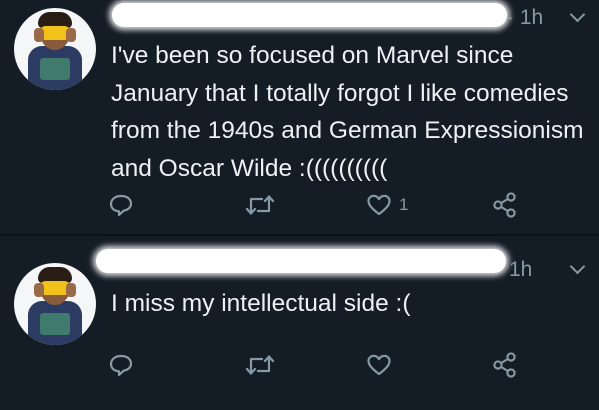 The width and height of the screenshot is (599, 410). What do you see at coordinates (404, 204) in the screenshot?
I see `like-count: 1` at bounding box center [404, 204].